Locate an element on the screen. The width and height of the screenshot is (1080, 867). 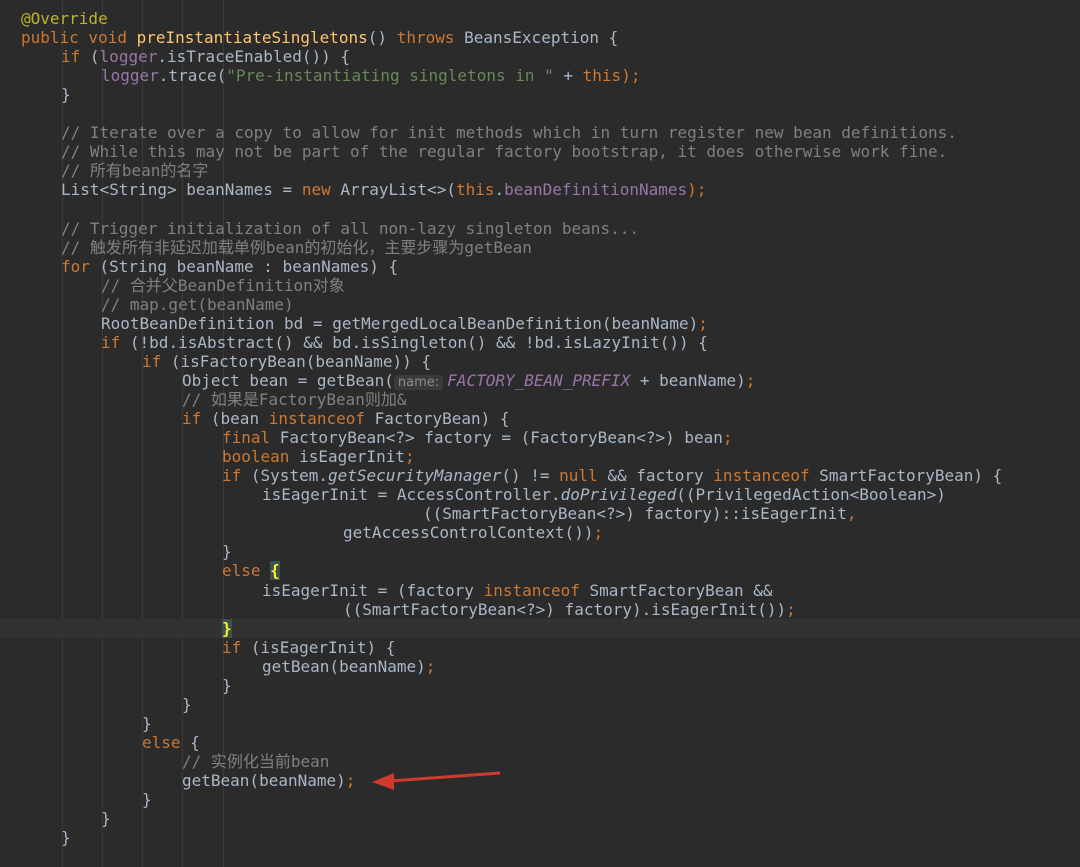
arrow-shaft is located at coordinates (445, 777).